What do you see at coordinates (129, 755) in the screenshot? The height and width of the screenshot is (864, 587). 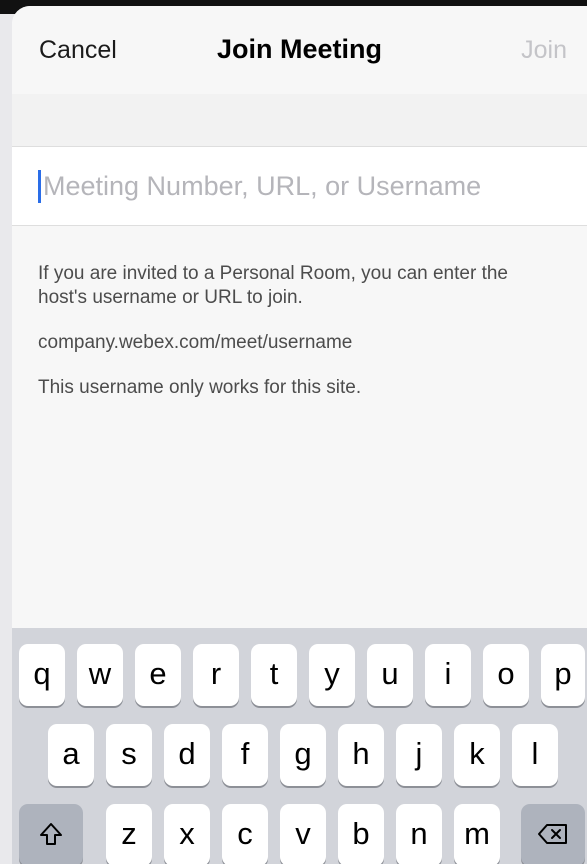 I see `key-s: s` at bounding box center [129, 755].